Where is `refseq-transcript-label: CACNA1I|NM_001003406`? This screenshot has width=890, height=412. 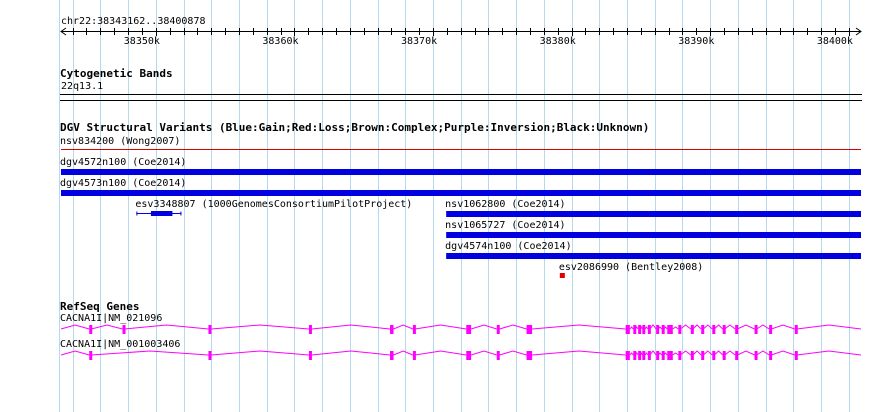 refseq-transcript-label: CACNA1I|NM_001003406 is located at coordinates (120, 344).